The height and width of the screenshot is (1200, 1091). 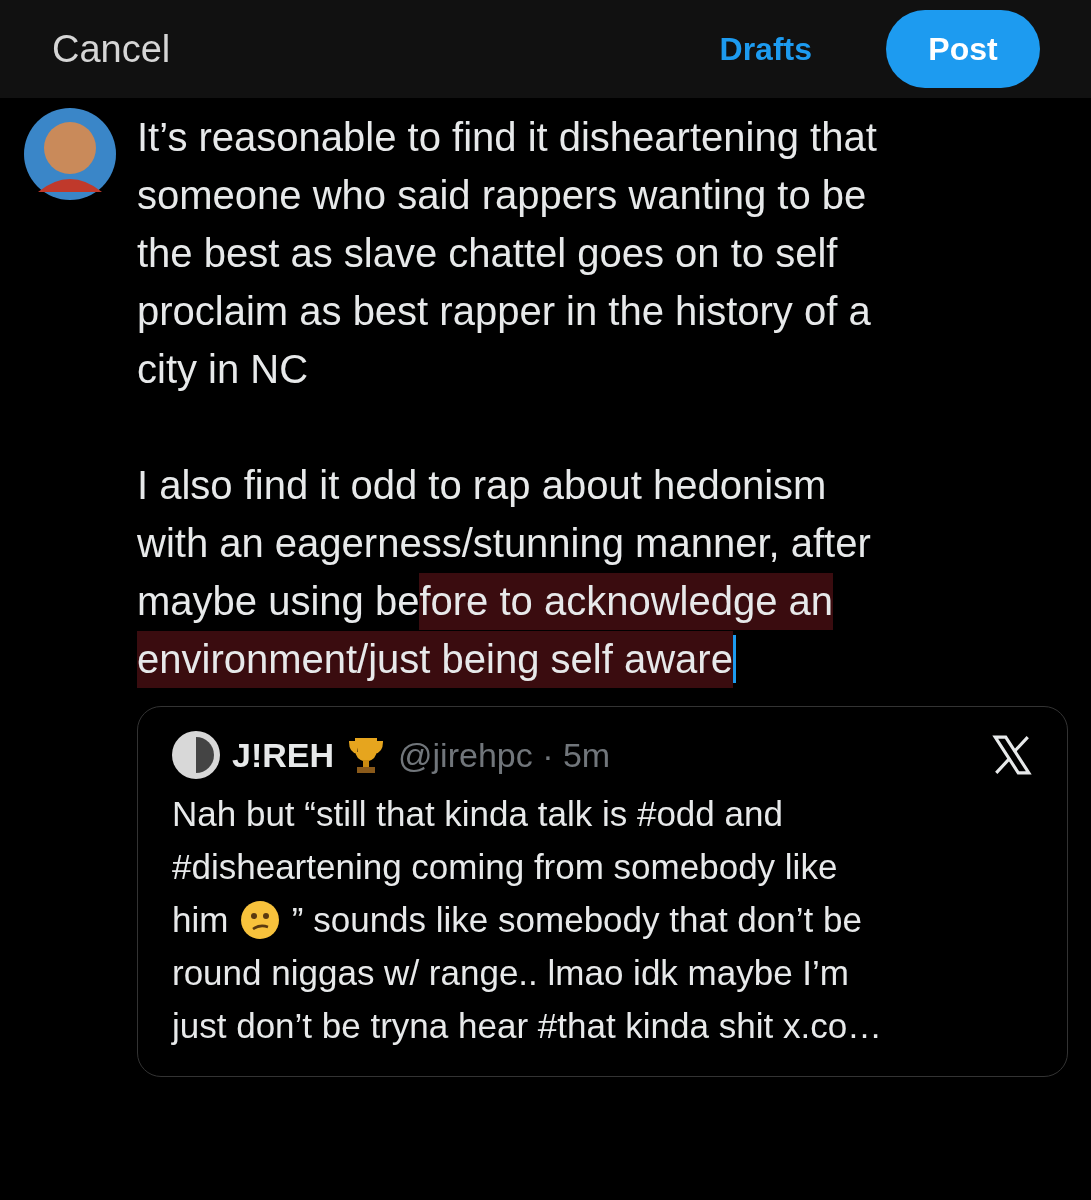 I want to click on body-text-line: someone who said rappers wanting to be, so click(x=502, y=195).